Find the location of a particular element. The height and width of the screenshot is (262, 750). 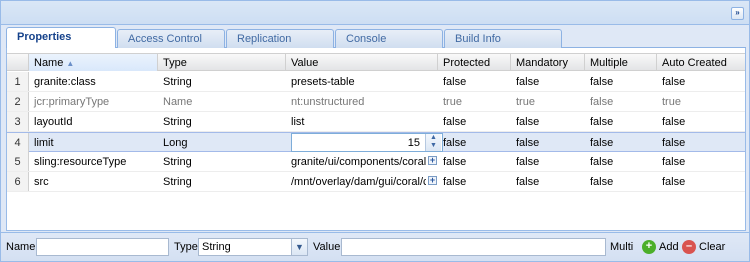

cell-value: presets-table is located at coordinates (362, 81).